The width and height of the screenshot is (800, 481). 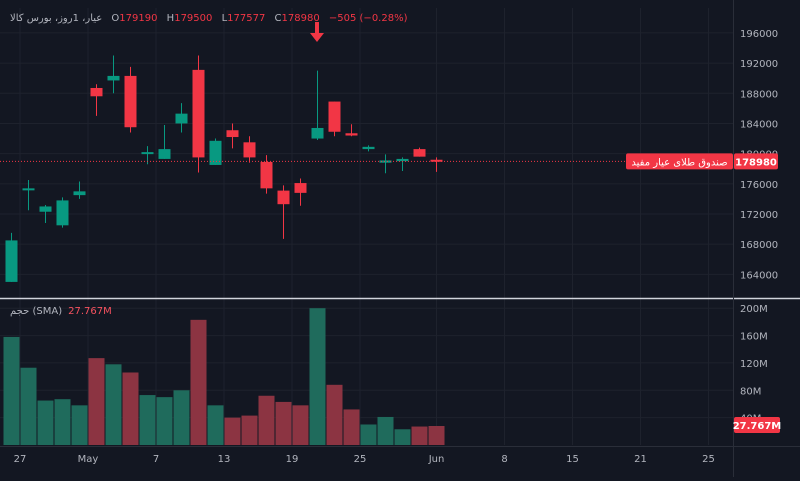 I want to click on volume-legend: حجم (SMA) 27.767M, so click(x=61, y=311).